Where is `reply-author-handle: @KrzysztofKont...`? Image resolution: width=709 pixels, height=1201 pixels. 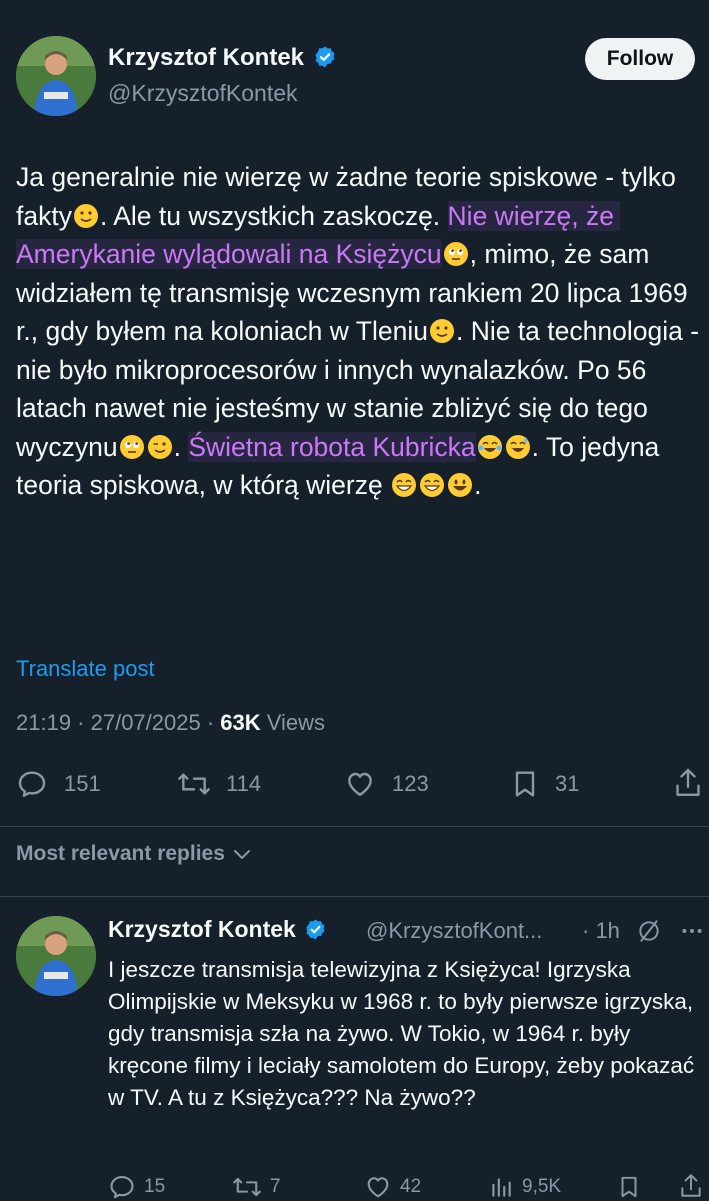 reply-author-handle: @KrzysztofKont... is located at coordinates (454, 931).